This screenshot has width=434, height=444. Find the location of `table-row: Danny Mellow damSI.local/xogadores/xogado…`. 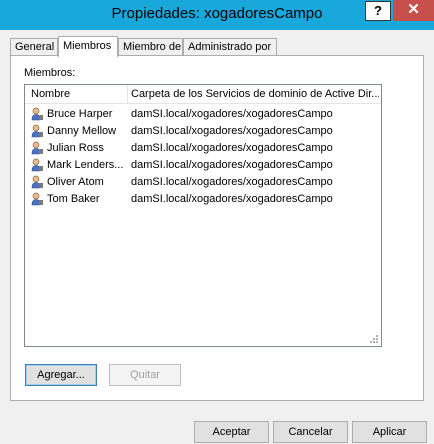

table-row: Danny Mellow damSI.local/xogadores/xogado… is located at coordinates (203, 131).